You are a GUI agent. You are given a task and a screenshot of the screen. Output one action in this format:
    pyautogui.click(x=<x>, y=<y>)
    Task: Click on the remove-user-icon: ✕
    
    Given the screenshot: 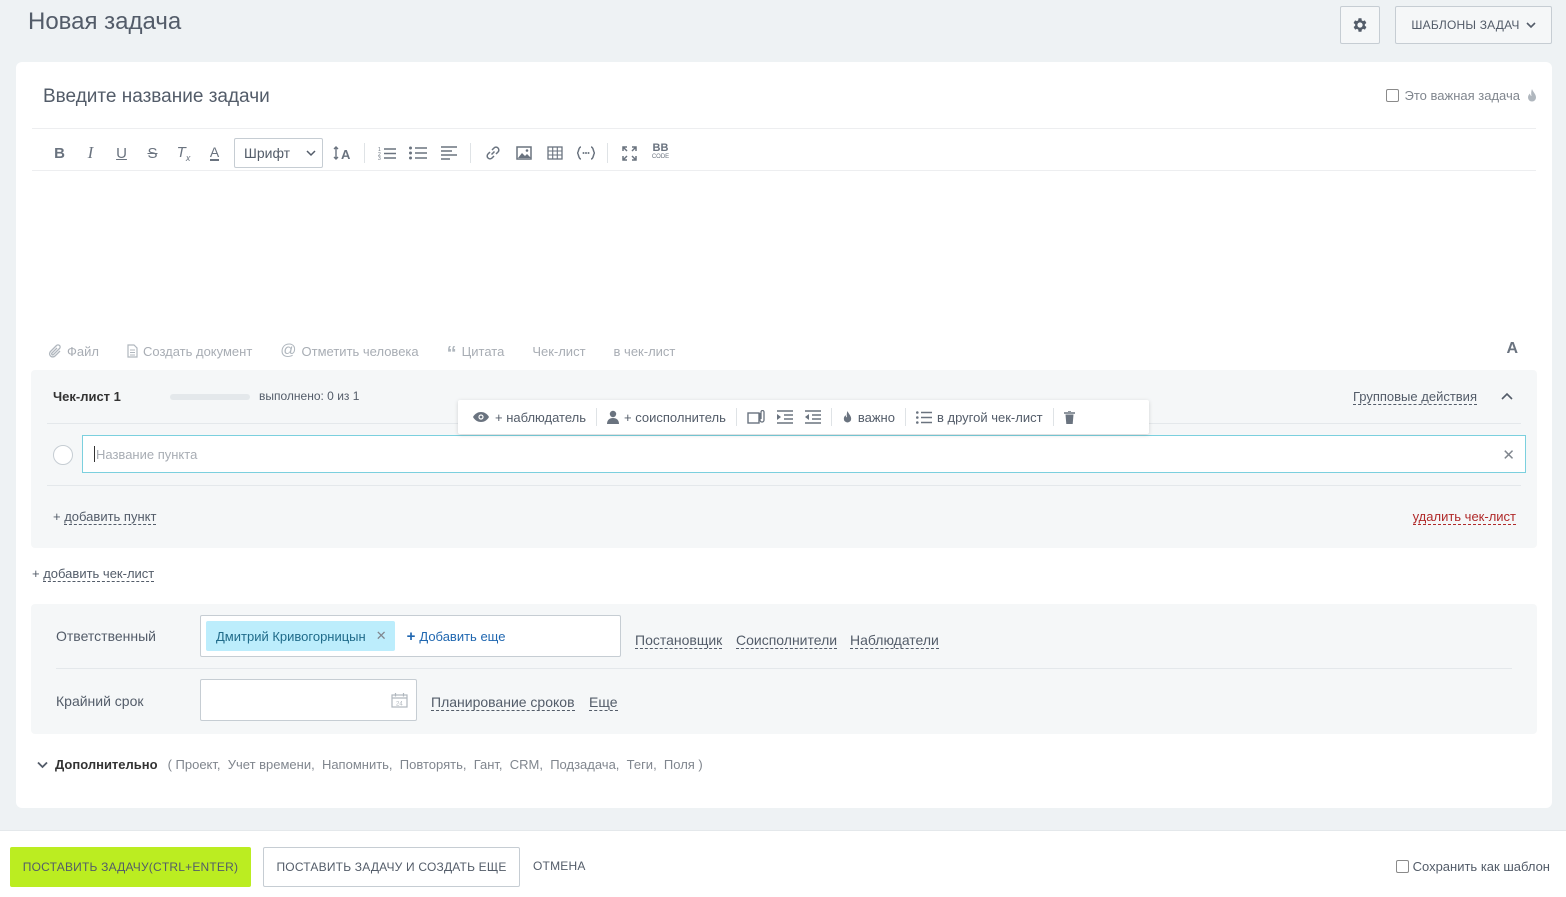 What is the action you would take?
    pyautogui.click(x=381, y=636)
    